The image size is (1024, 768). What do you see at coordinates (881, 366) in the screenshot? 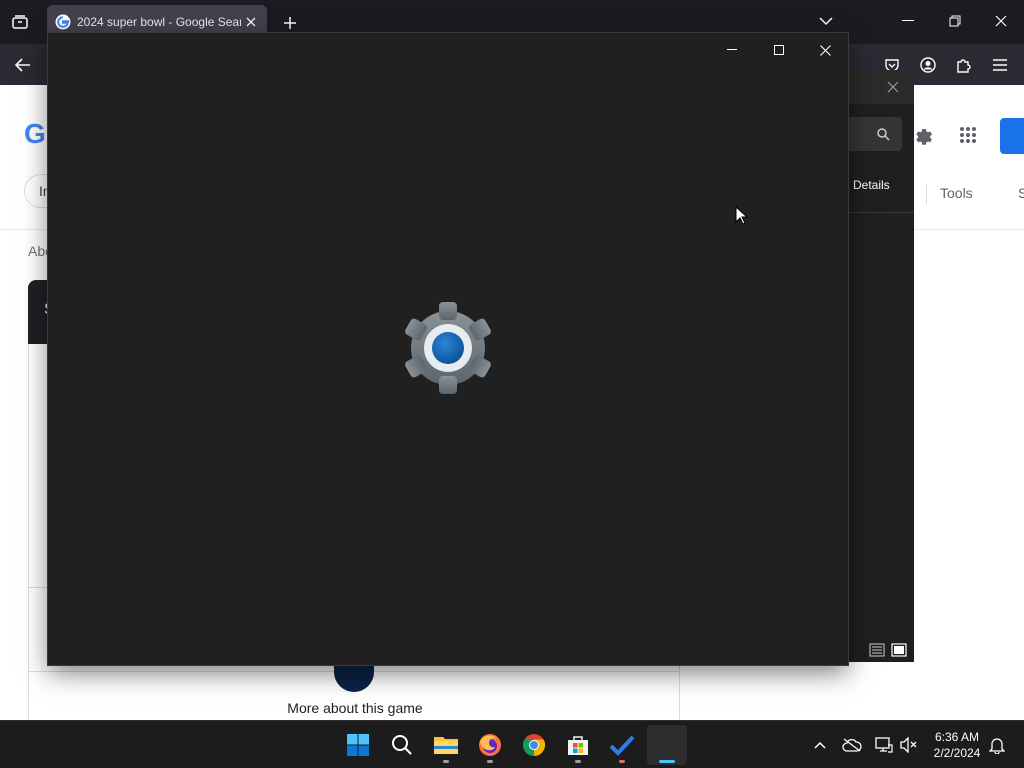
I see `background-app-window: Details` at bounding box center [881, 366].